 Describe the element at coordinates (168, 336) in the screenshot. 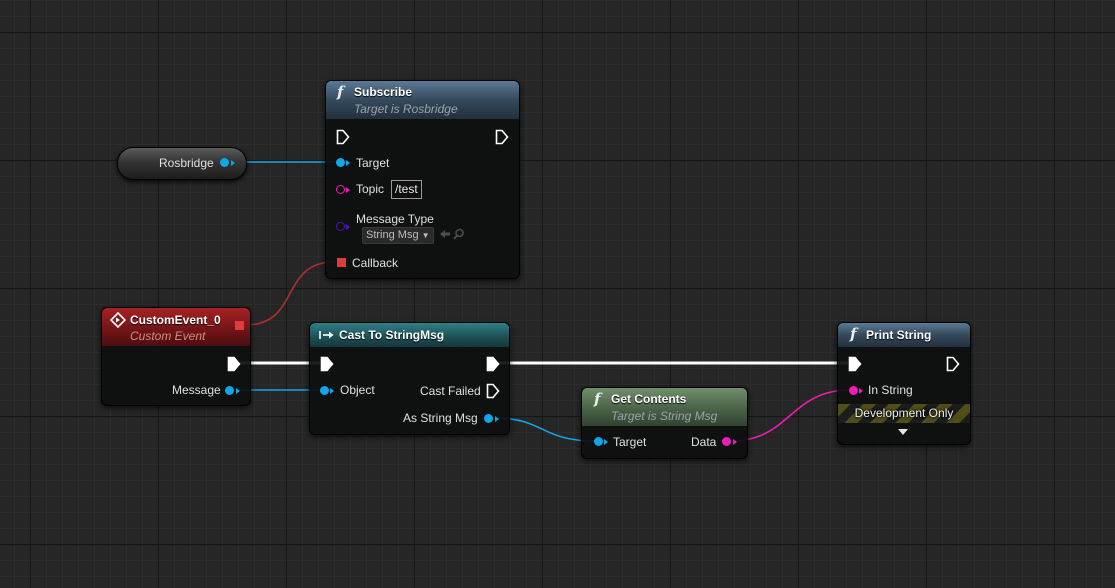

I see `custom-event-node-subtitle: Custom Event` at that location.